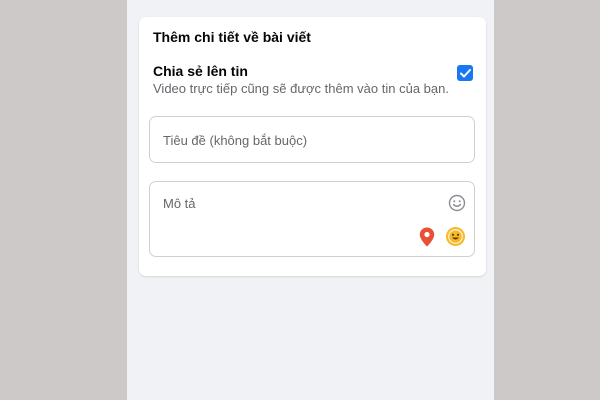  Describe the element at coordinates (427, 237) in the screenshot. I see `location-pin-icon` at that location.